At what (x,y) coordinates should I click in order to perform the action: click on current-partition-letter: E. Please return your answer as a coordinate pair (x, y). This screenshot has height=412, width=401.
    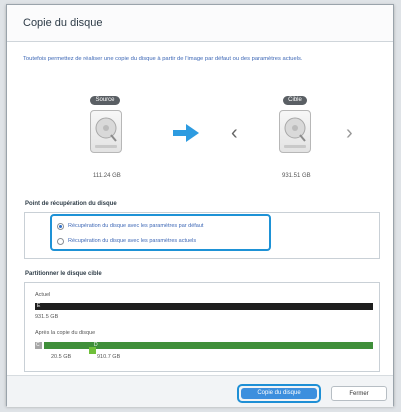
    Looking at the image, I should click on (39, 306).